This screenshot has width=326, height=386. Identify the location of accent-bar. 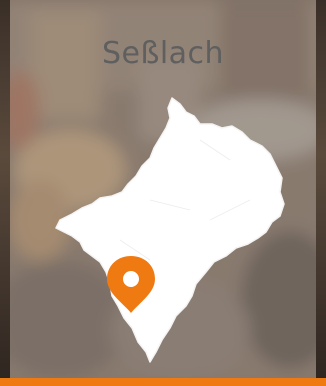
(163, 382).